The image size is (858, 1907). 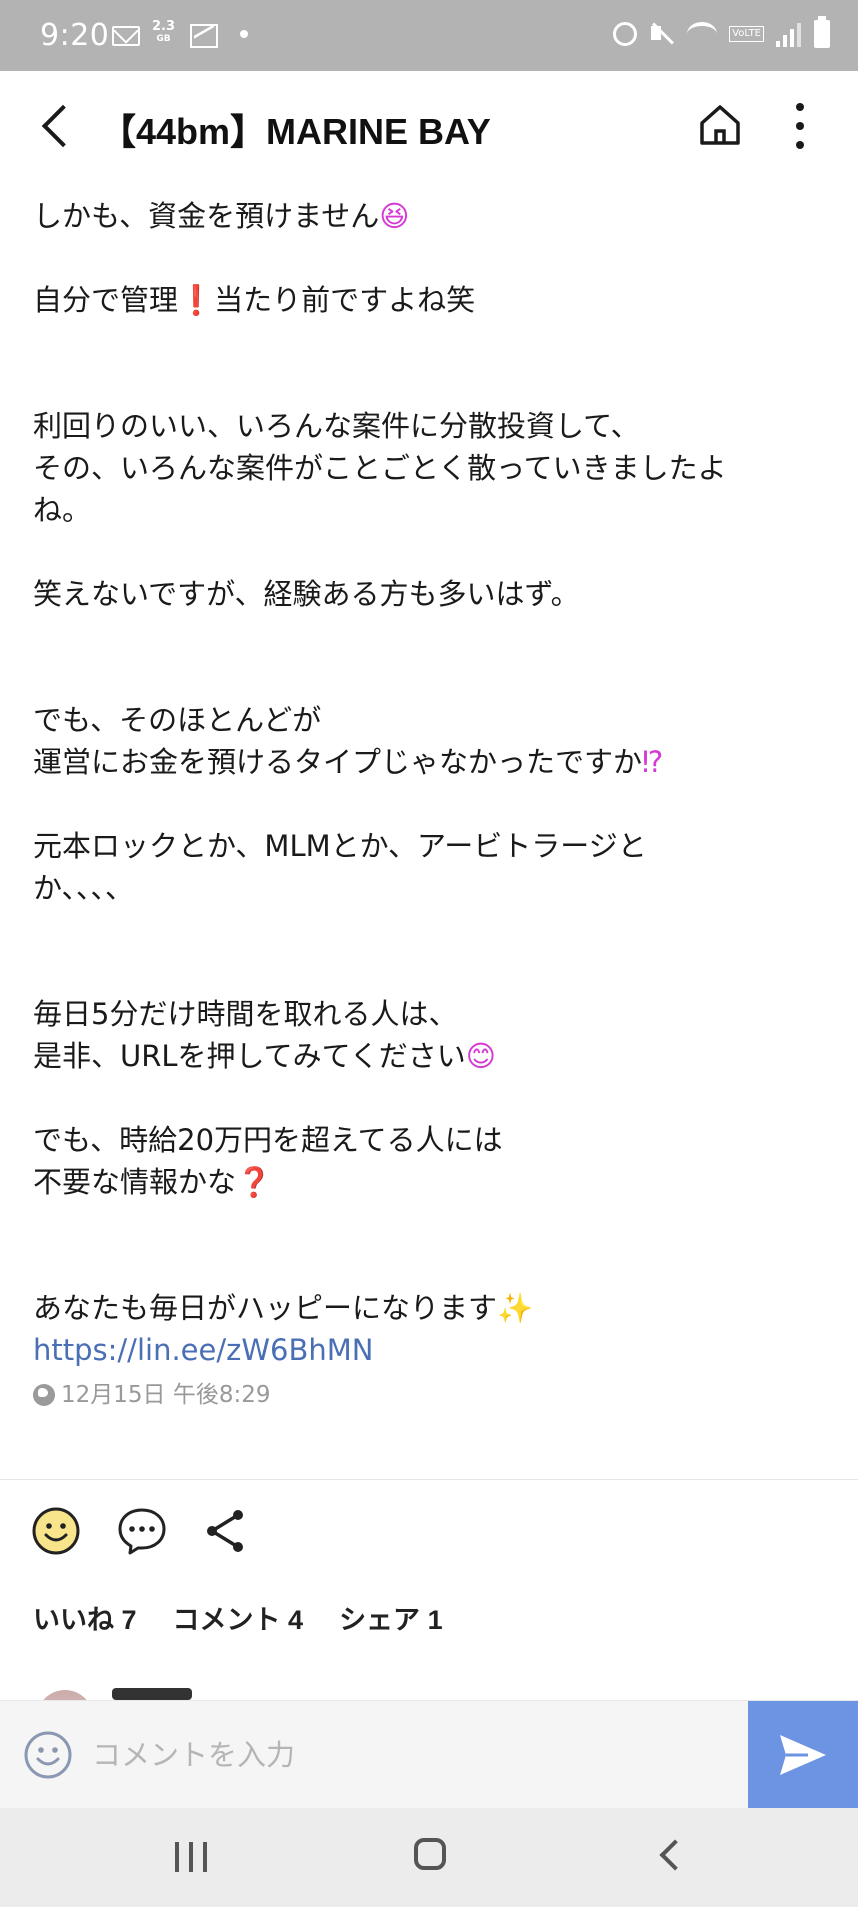 What do you see at coordinates (85, 1617) in the screenshot?
I see `like-count: いいね 7` at bounding box center [85, 1617].